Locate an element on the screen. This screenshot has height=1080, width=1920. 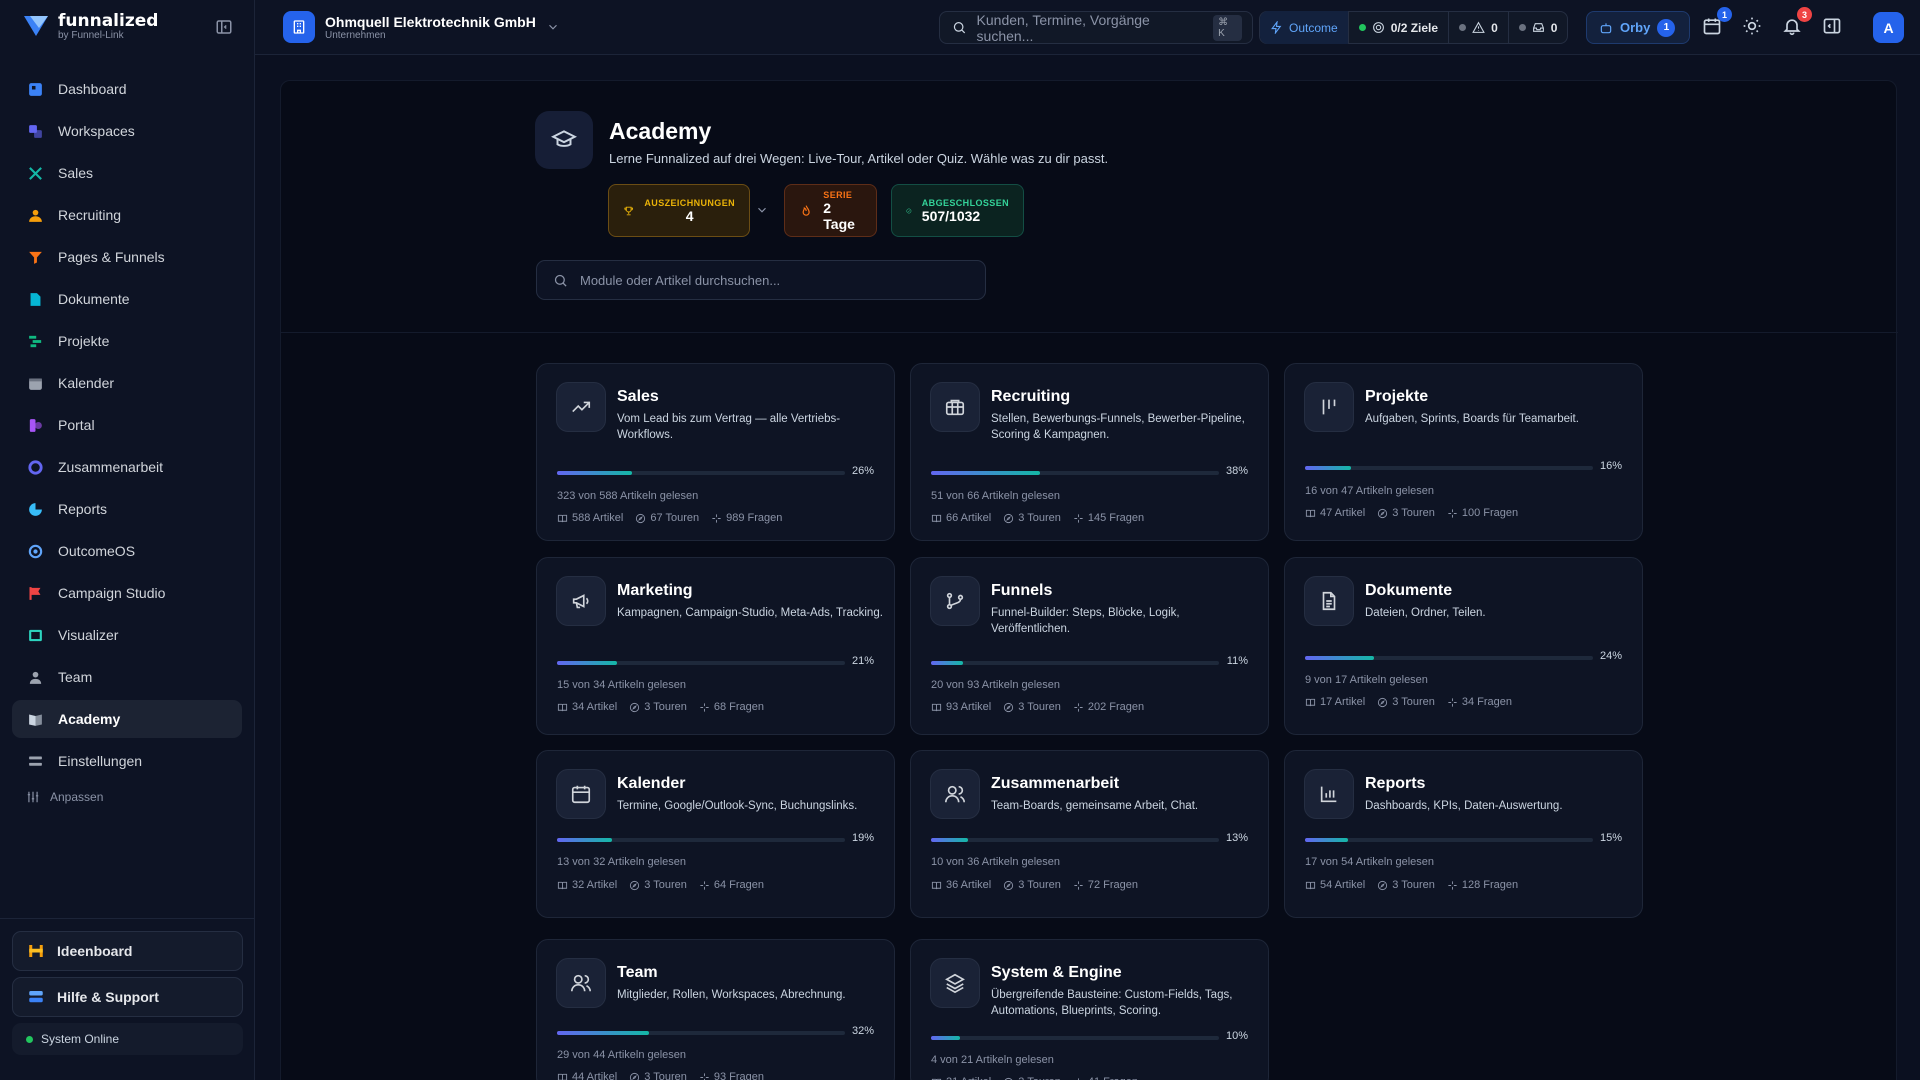
funnel-icon is located at coordinates (35, 257).